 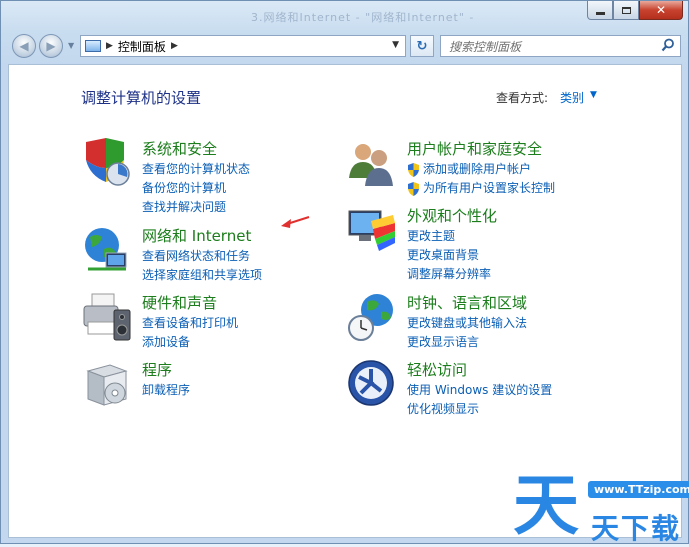 I want to click on search-input, so click(x=554, y=47).